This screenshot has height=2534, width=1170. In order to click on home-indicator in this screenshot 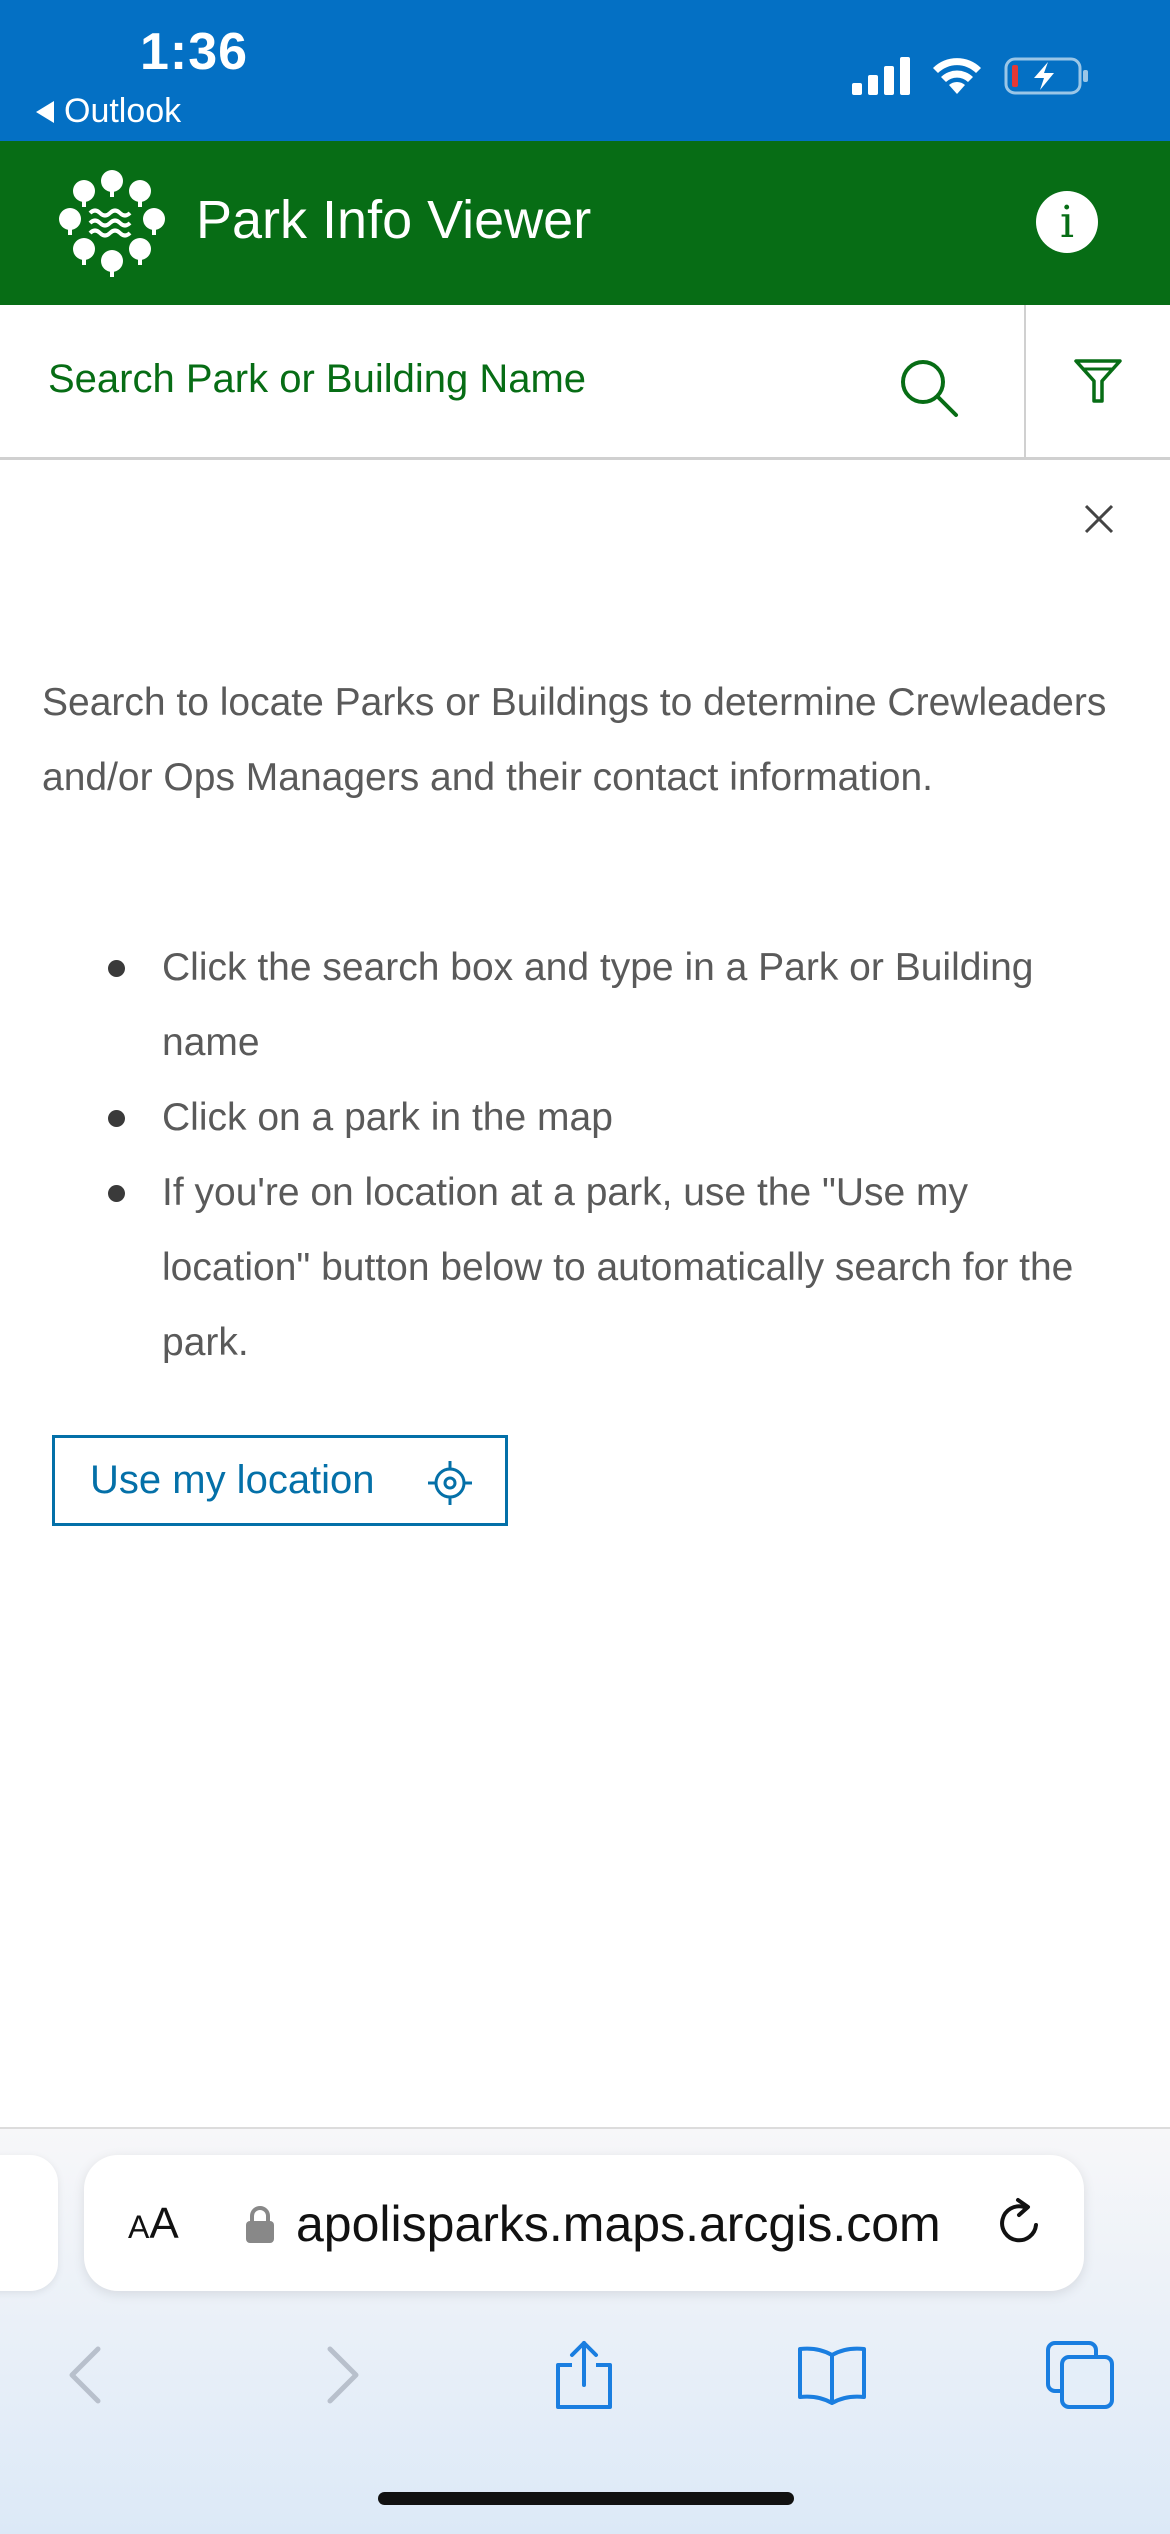, I will do `click(586, 2498)`.